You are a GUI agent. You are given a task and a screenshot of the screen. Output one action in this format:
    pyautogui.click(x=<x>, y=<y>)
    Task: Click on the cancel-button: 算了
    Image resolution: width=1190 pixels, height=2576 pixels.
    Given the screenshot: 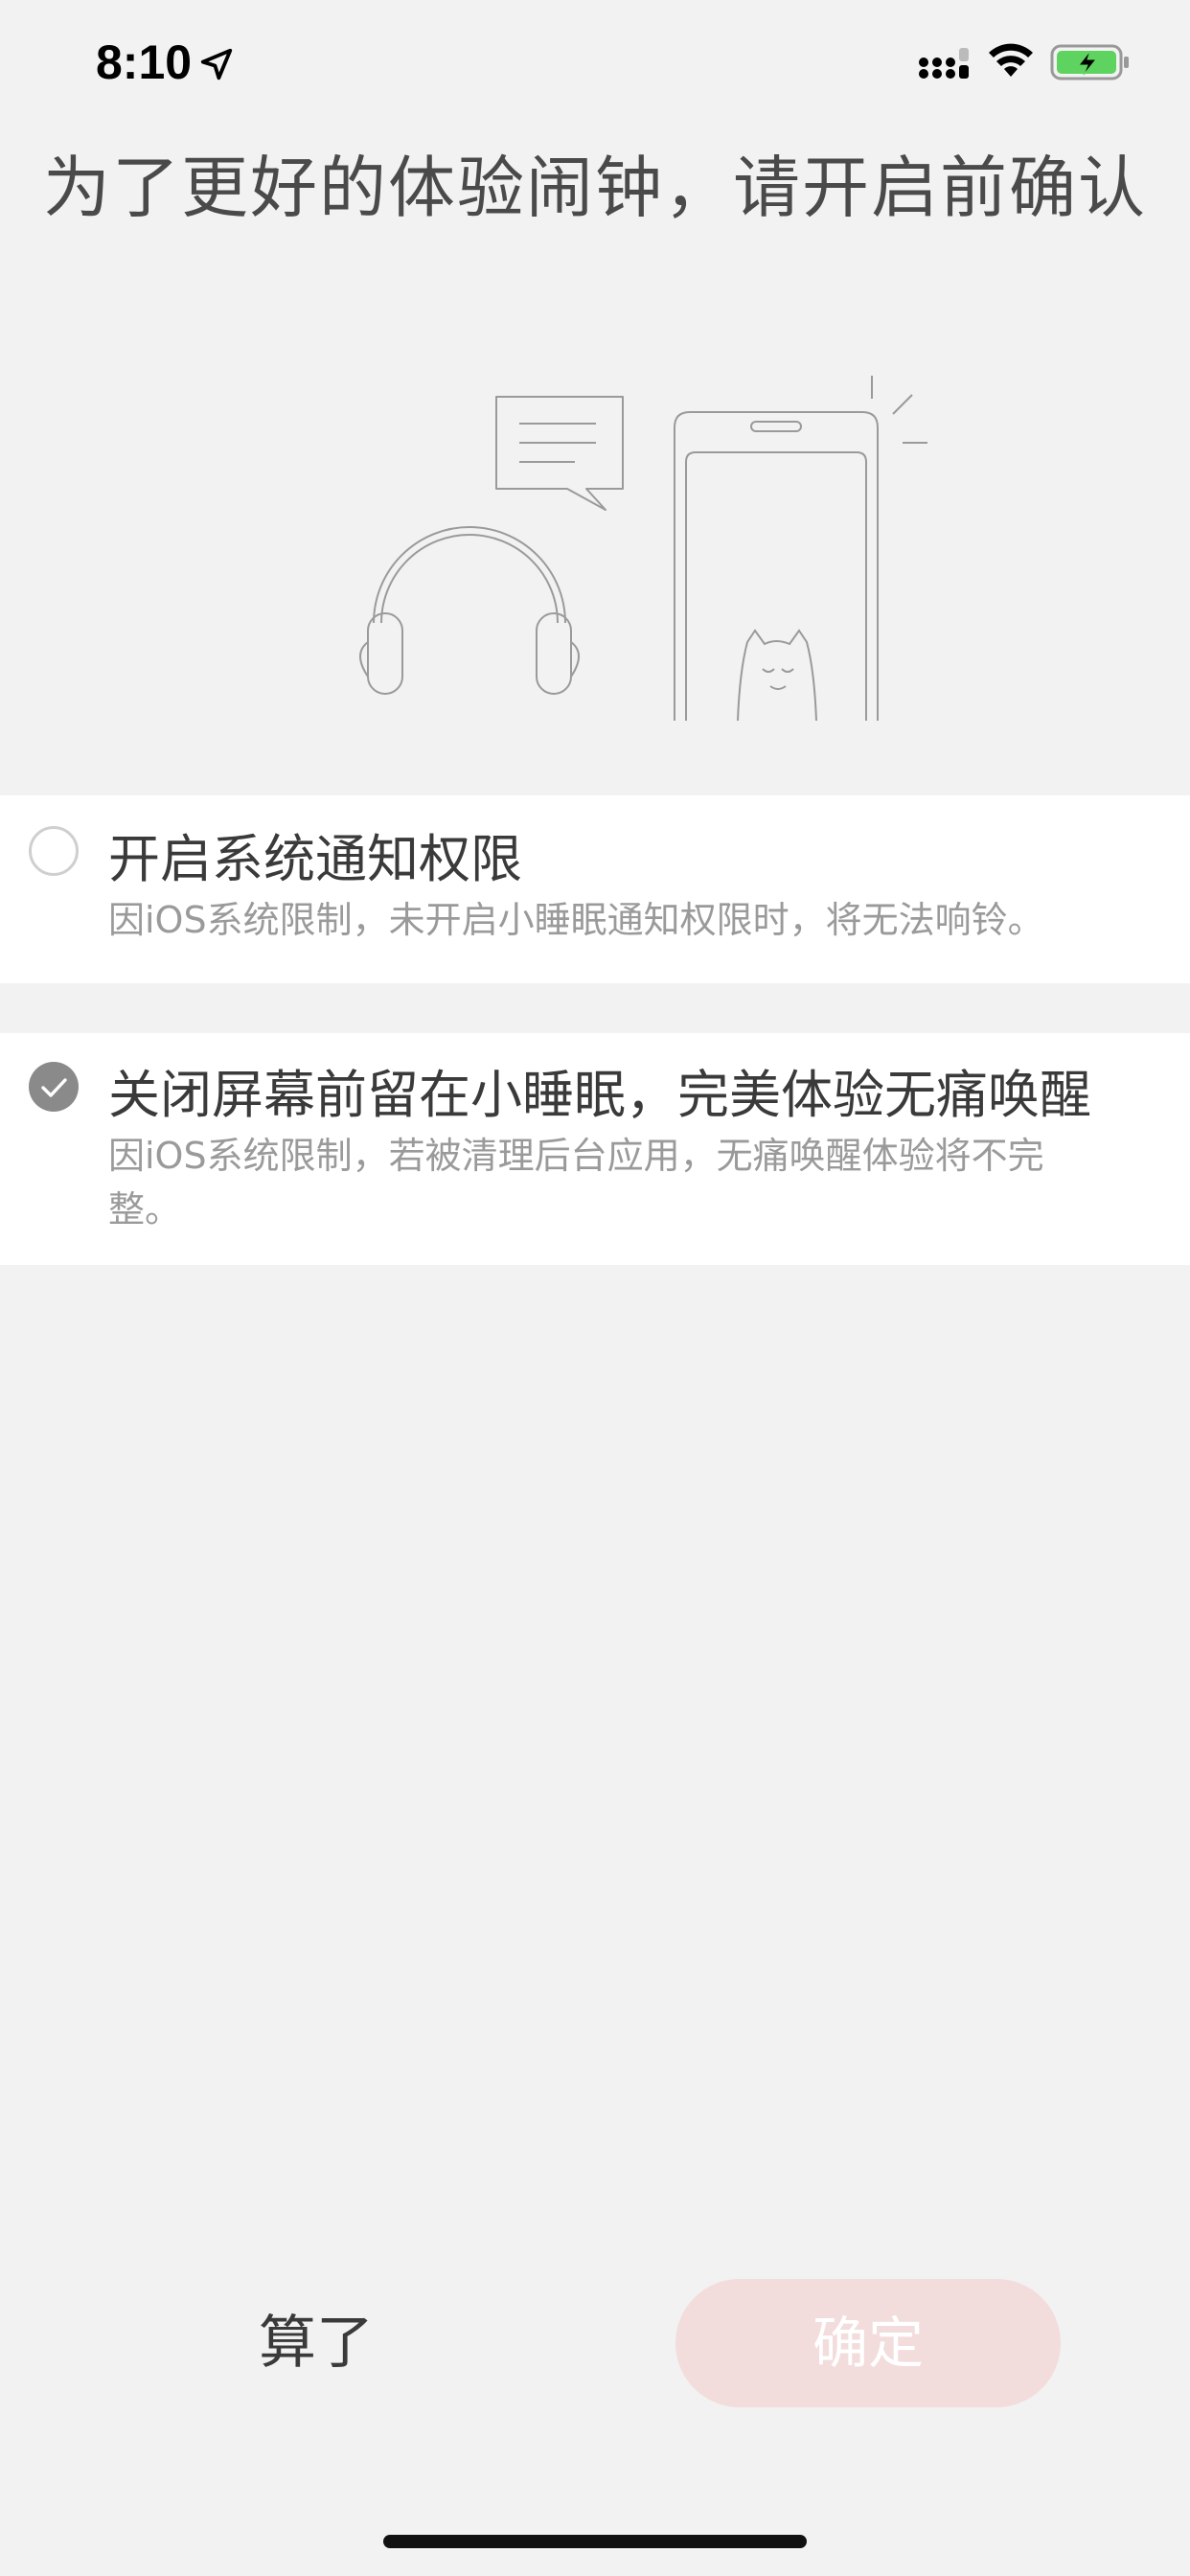 What is the action you would take?
    pyautogui.click(x=316, y=2343)
    